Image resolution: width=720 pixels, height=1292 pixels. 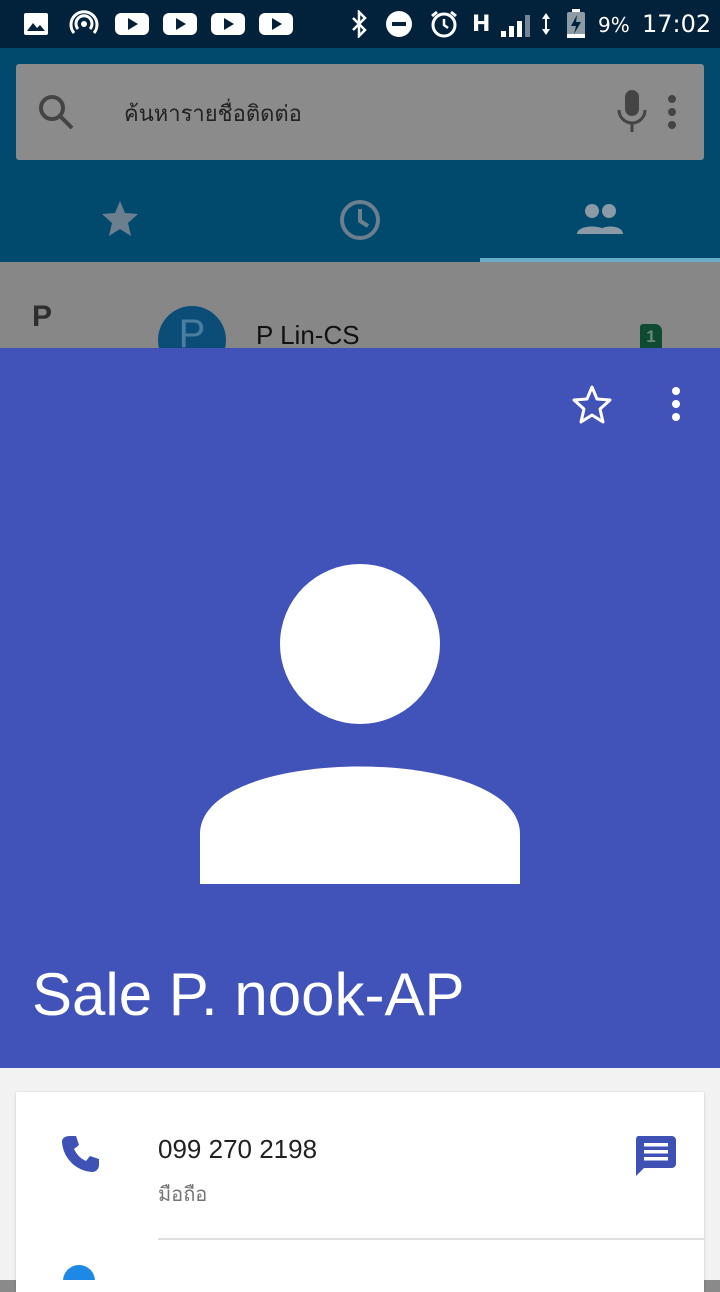 What do you see at coordinates (360, 112) in the screenshot?
I see `search-bar` at bounding box center [360, 112].